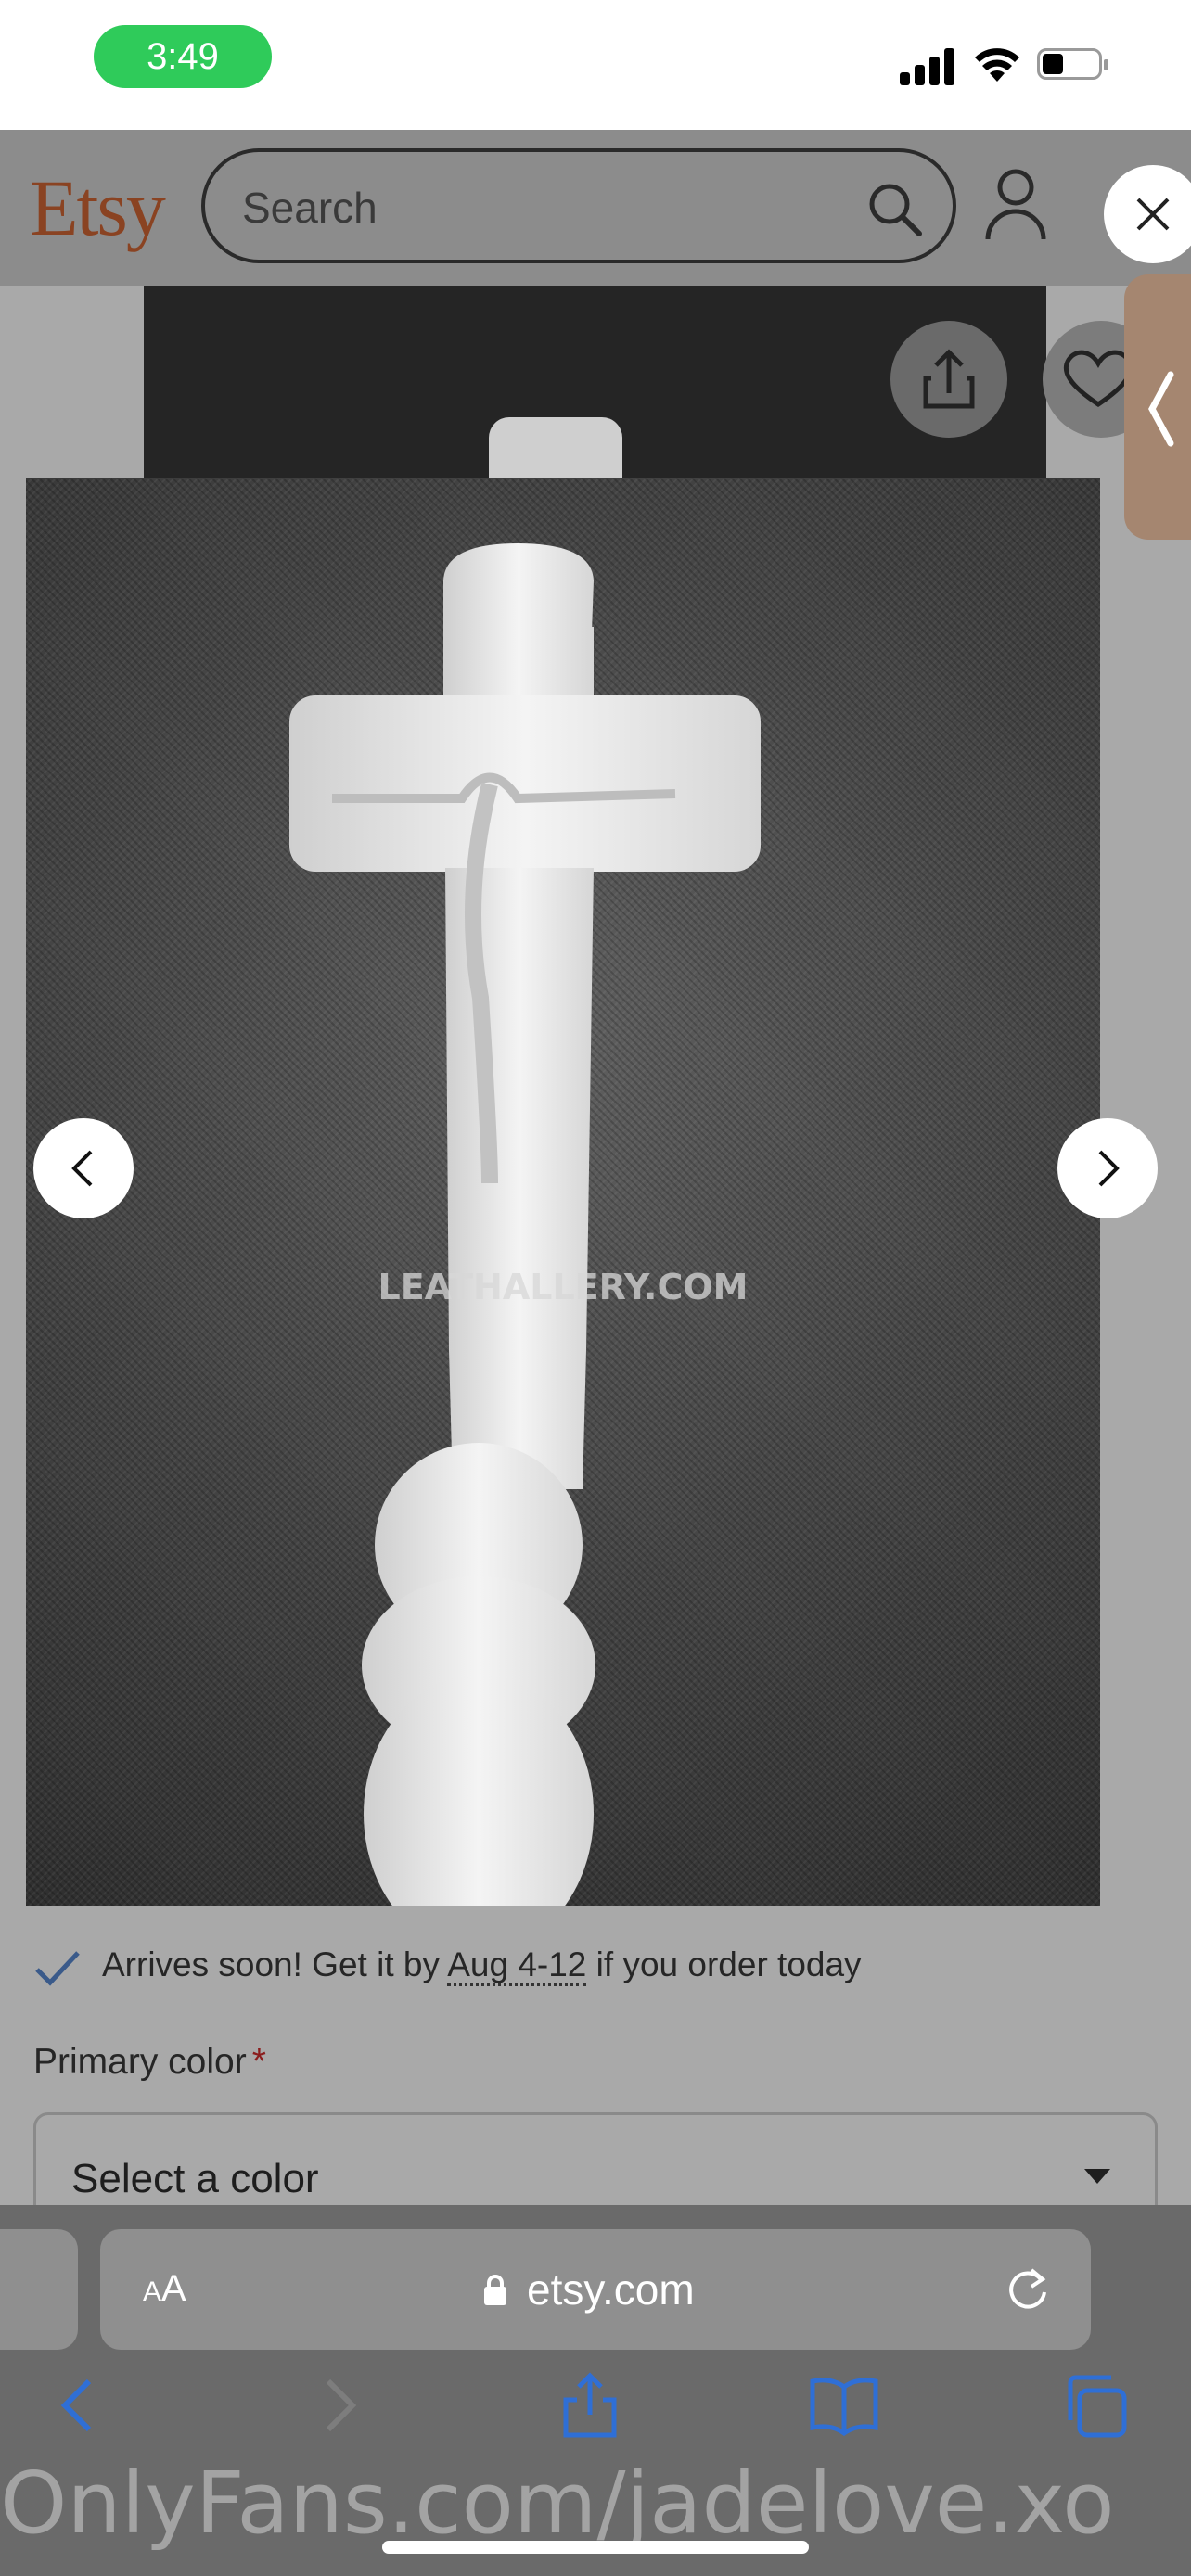 Image resolution: width=1191 pixels, height=2576 pixels. I want to click on search-input, so click(529, 207).